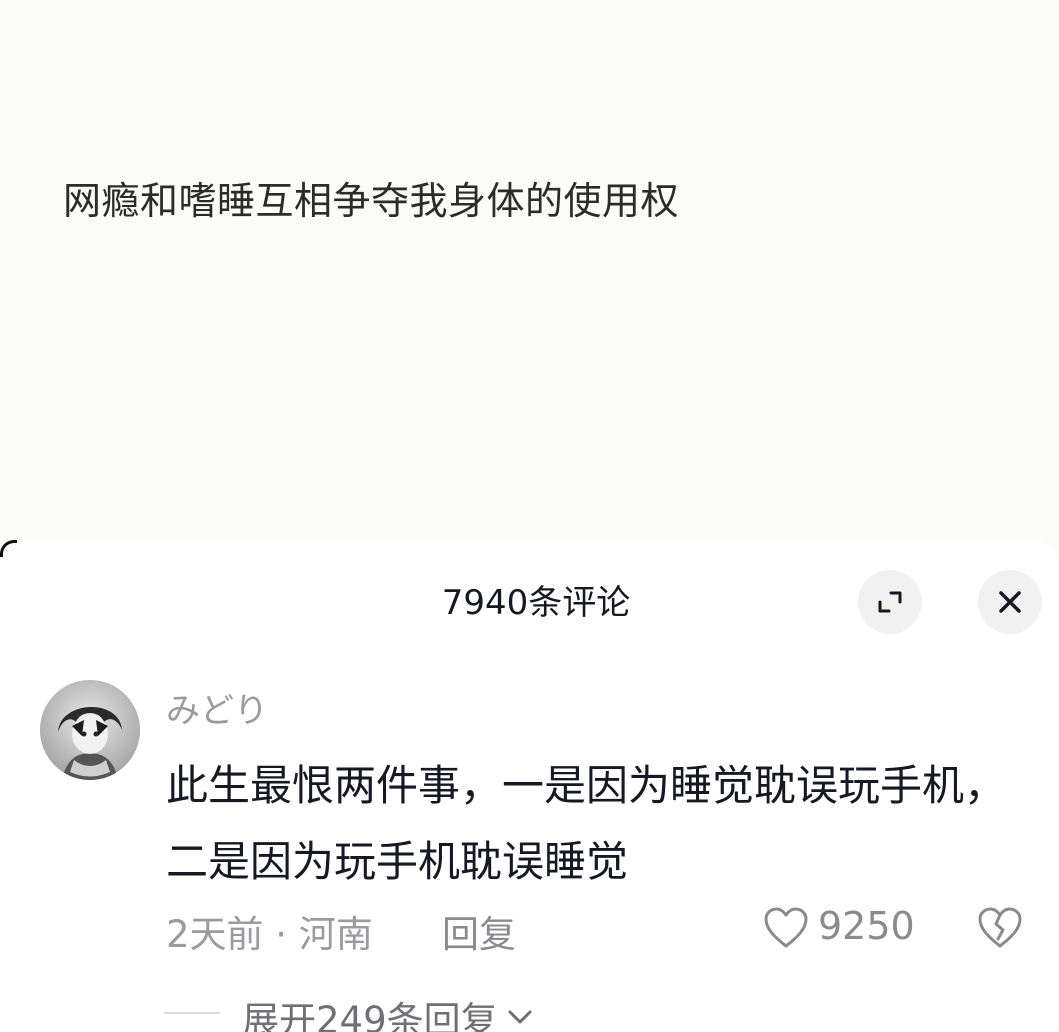 Image resolution: width=1059 pixels, height=1032 pixels. What do you see at coordinates (786, 928) in the screenshot?
I see `heart-outline-icon` at bounding box center [786, 928].